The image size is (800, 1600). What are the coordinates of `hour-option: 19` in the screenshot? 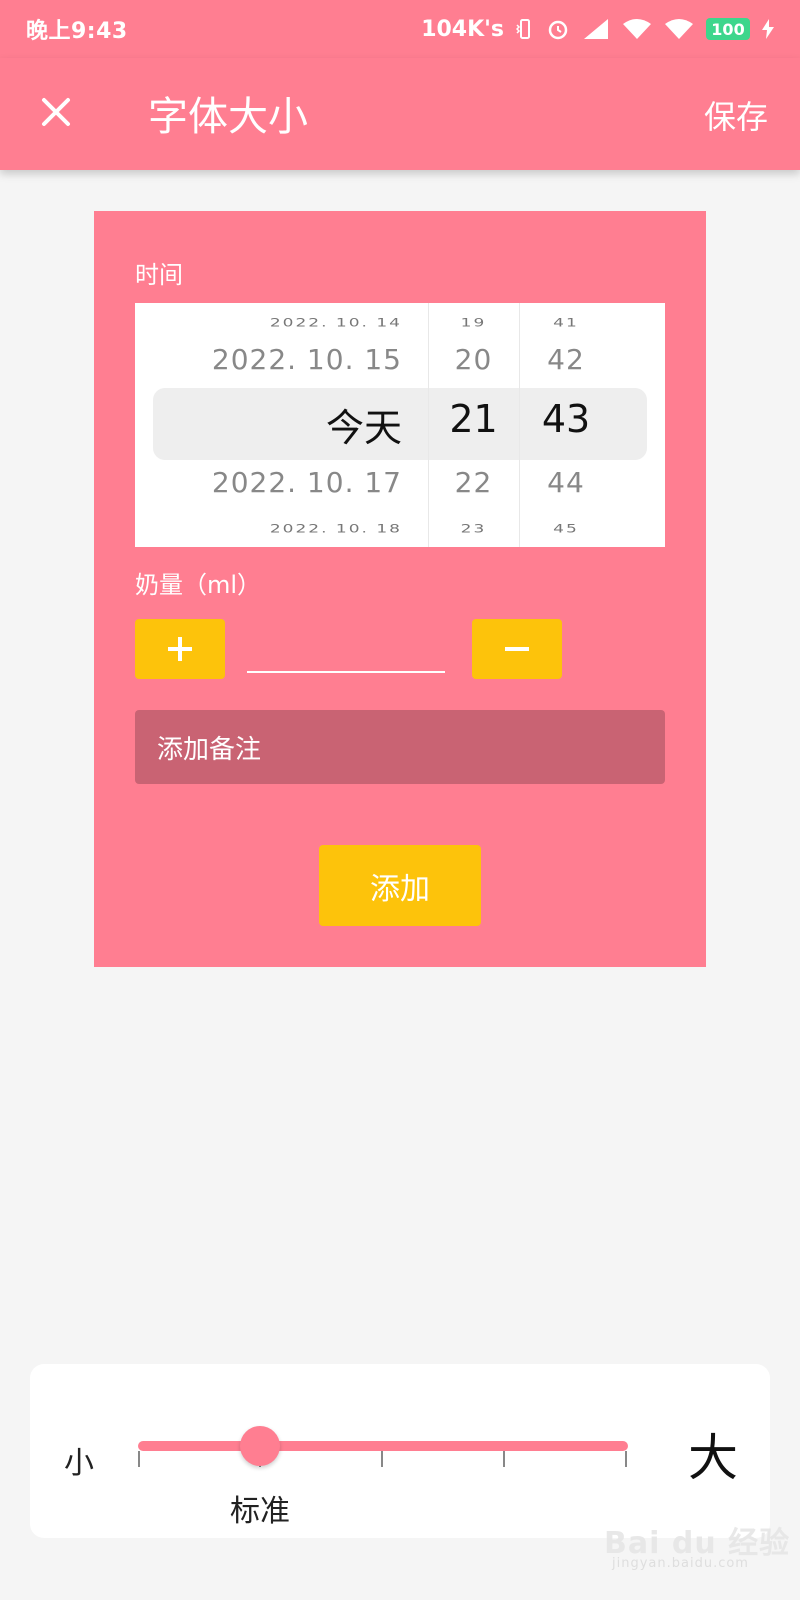 It's located at (473, 323).